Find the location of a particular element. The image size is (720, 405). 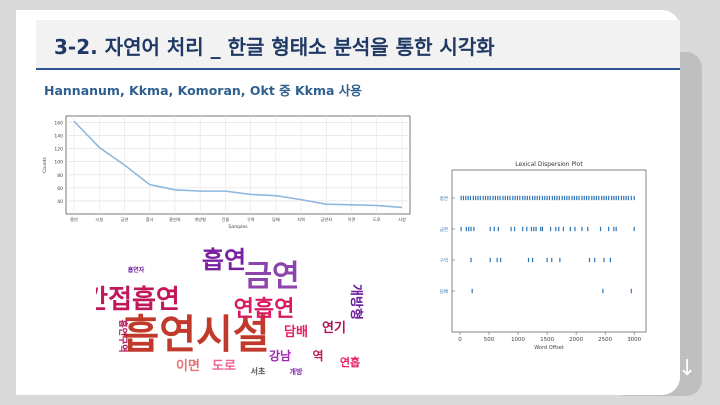

x-axis-label: Word Offset is located at coordinates (549, 348).